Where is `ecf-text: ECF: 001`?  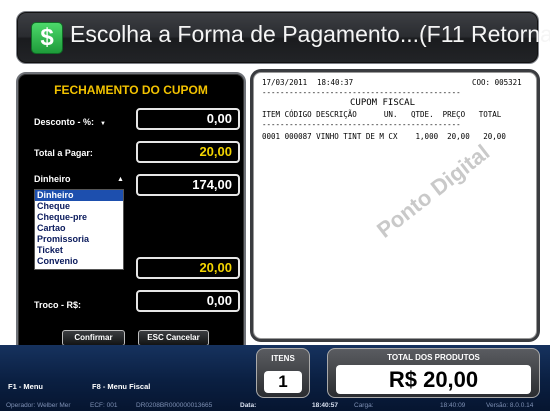 ecf-text: ECF: 001 is located at coordinates (104, 405).